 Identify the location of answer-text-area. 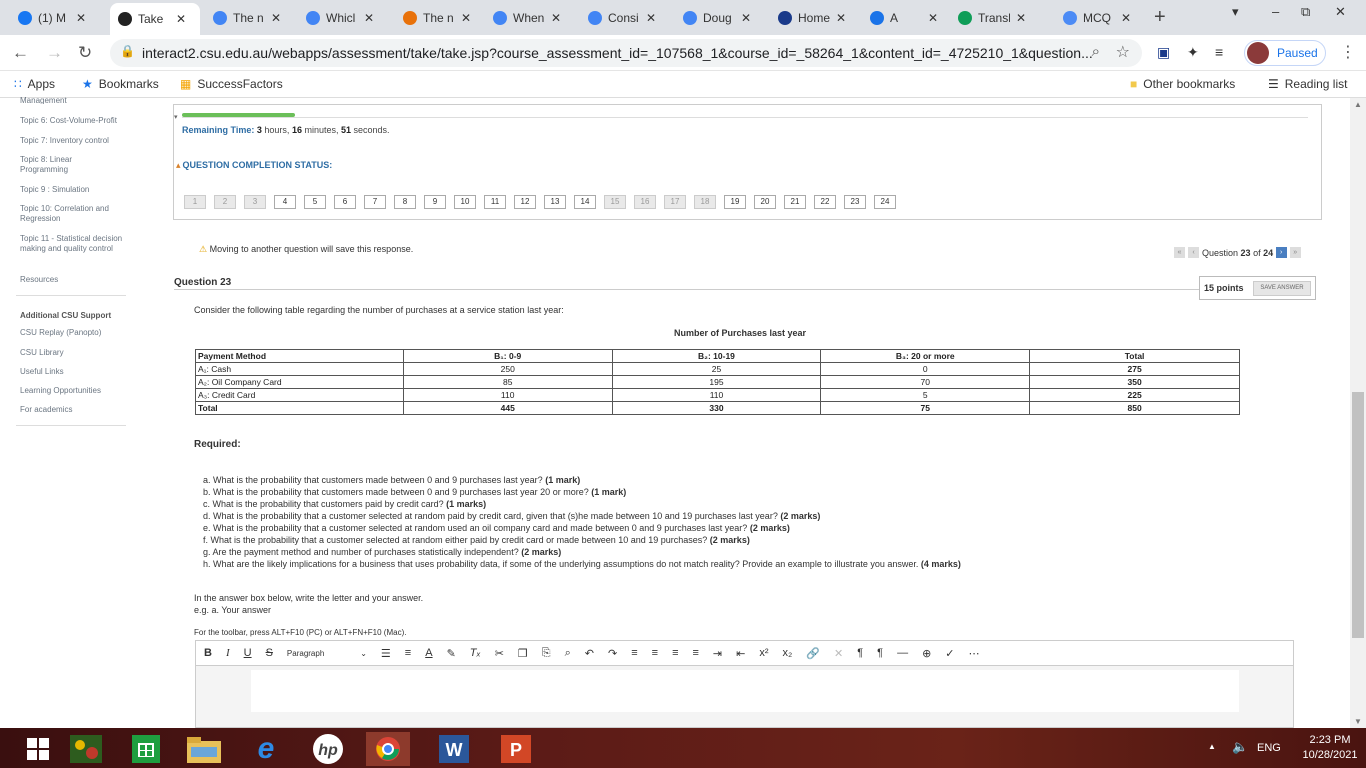
(745, 691).